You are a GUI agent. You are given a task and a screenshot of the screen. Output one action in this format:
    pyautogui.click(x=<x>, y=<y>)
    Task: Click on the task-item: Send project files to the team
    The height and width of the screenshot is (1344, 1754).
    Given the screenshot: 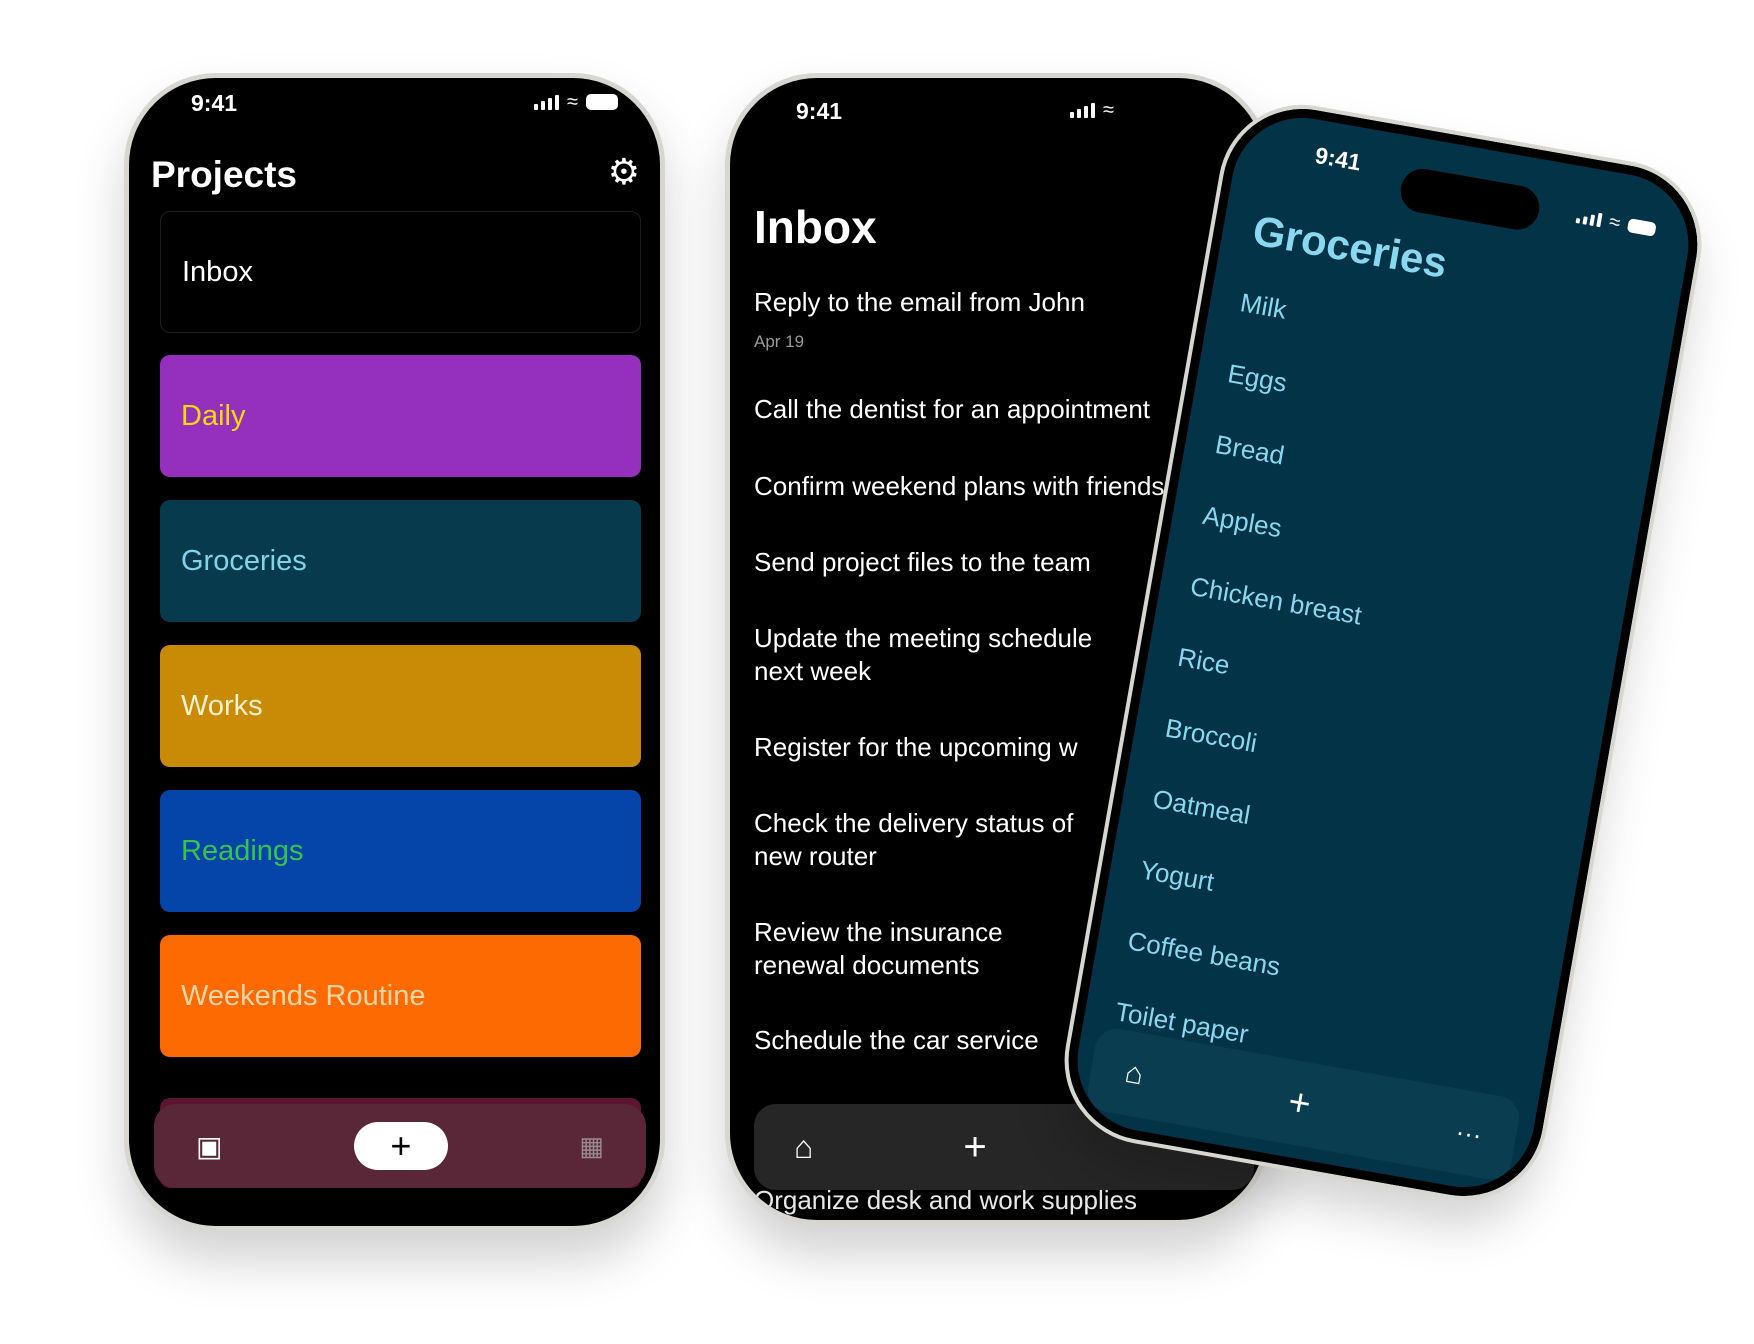 What is the action you would take?
    pyautogui.click(x=922, y=562)
    